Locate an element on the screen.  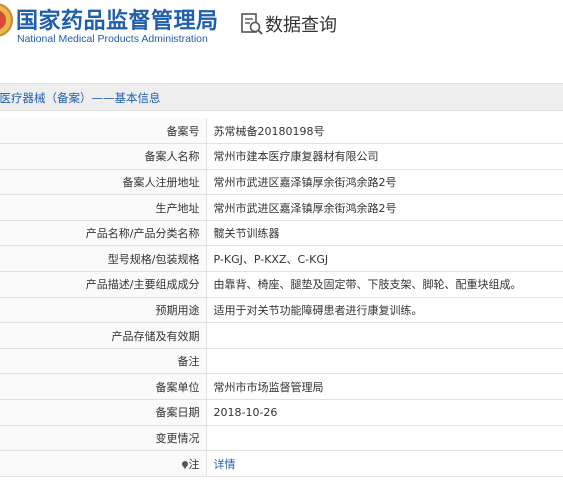
table-row: 备案人注册地址 常州市武进区嘉泽镇厚余街鸿余路2号 is located at coordinates (281, 182).